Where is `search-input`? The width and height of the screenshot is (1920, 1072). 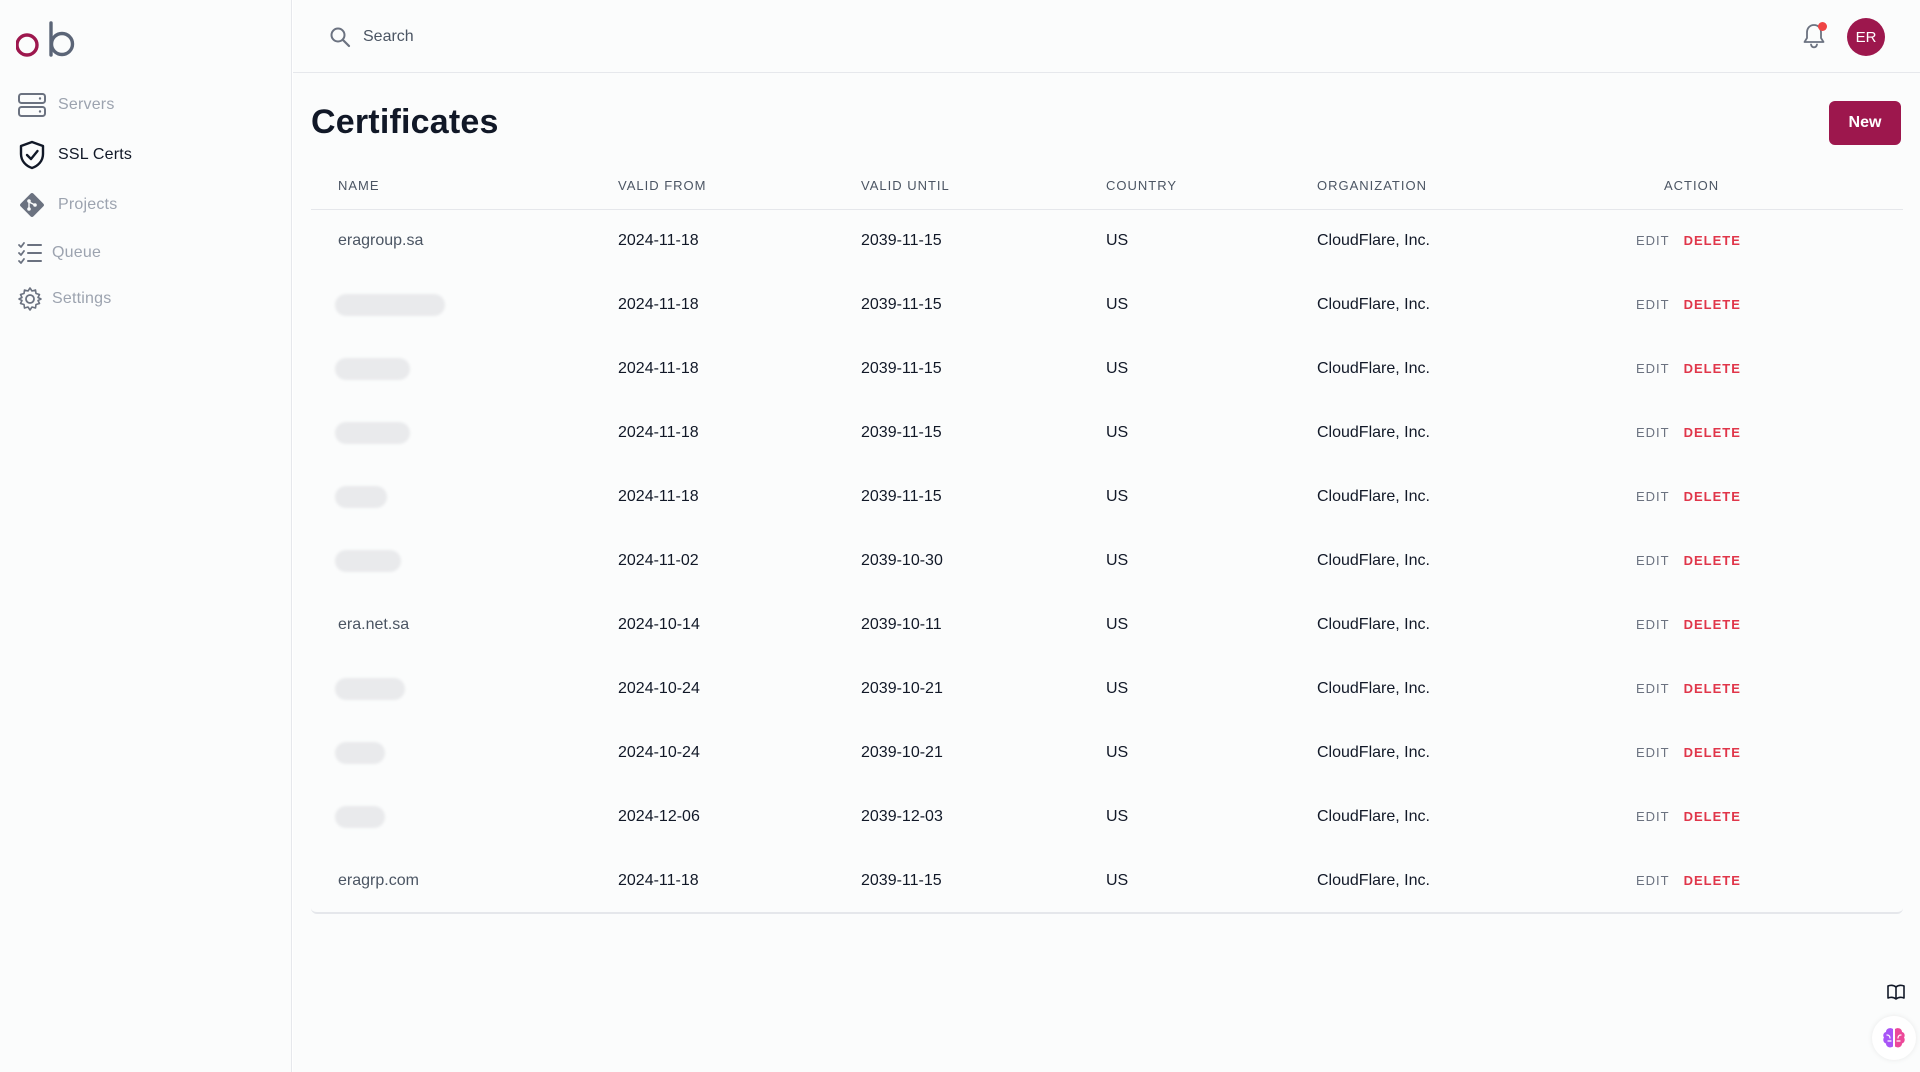 search-input is located at coordinates (663, 37).